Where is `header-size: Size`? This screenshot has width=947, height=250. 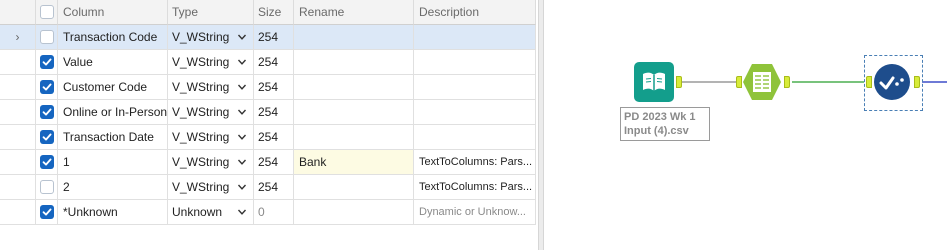 header-size: Size is located at coordinates (274, 12).